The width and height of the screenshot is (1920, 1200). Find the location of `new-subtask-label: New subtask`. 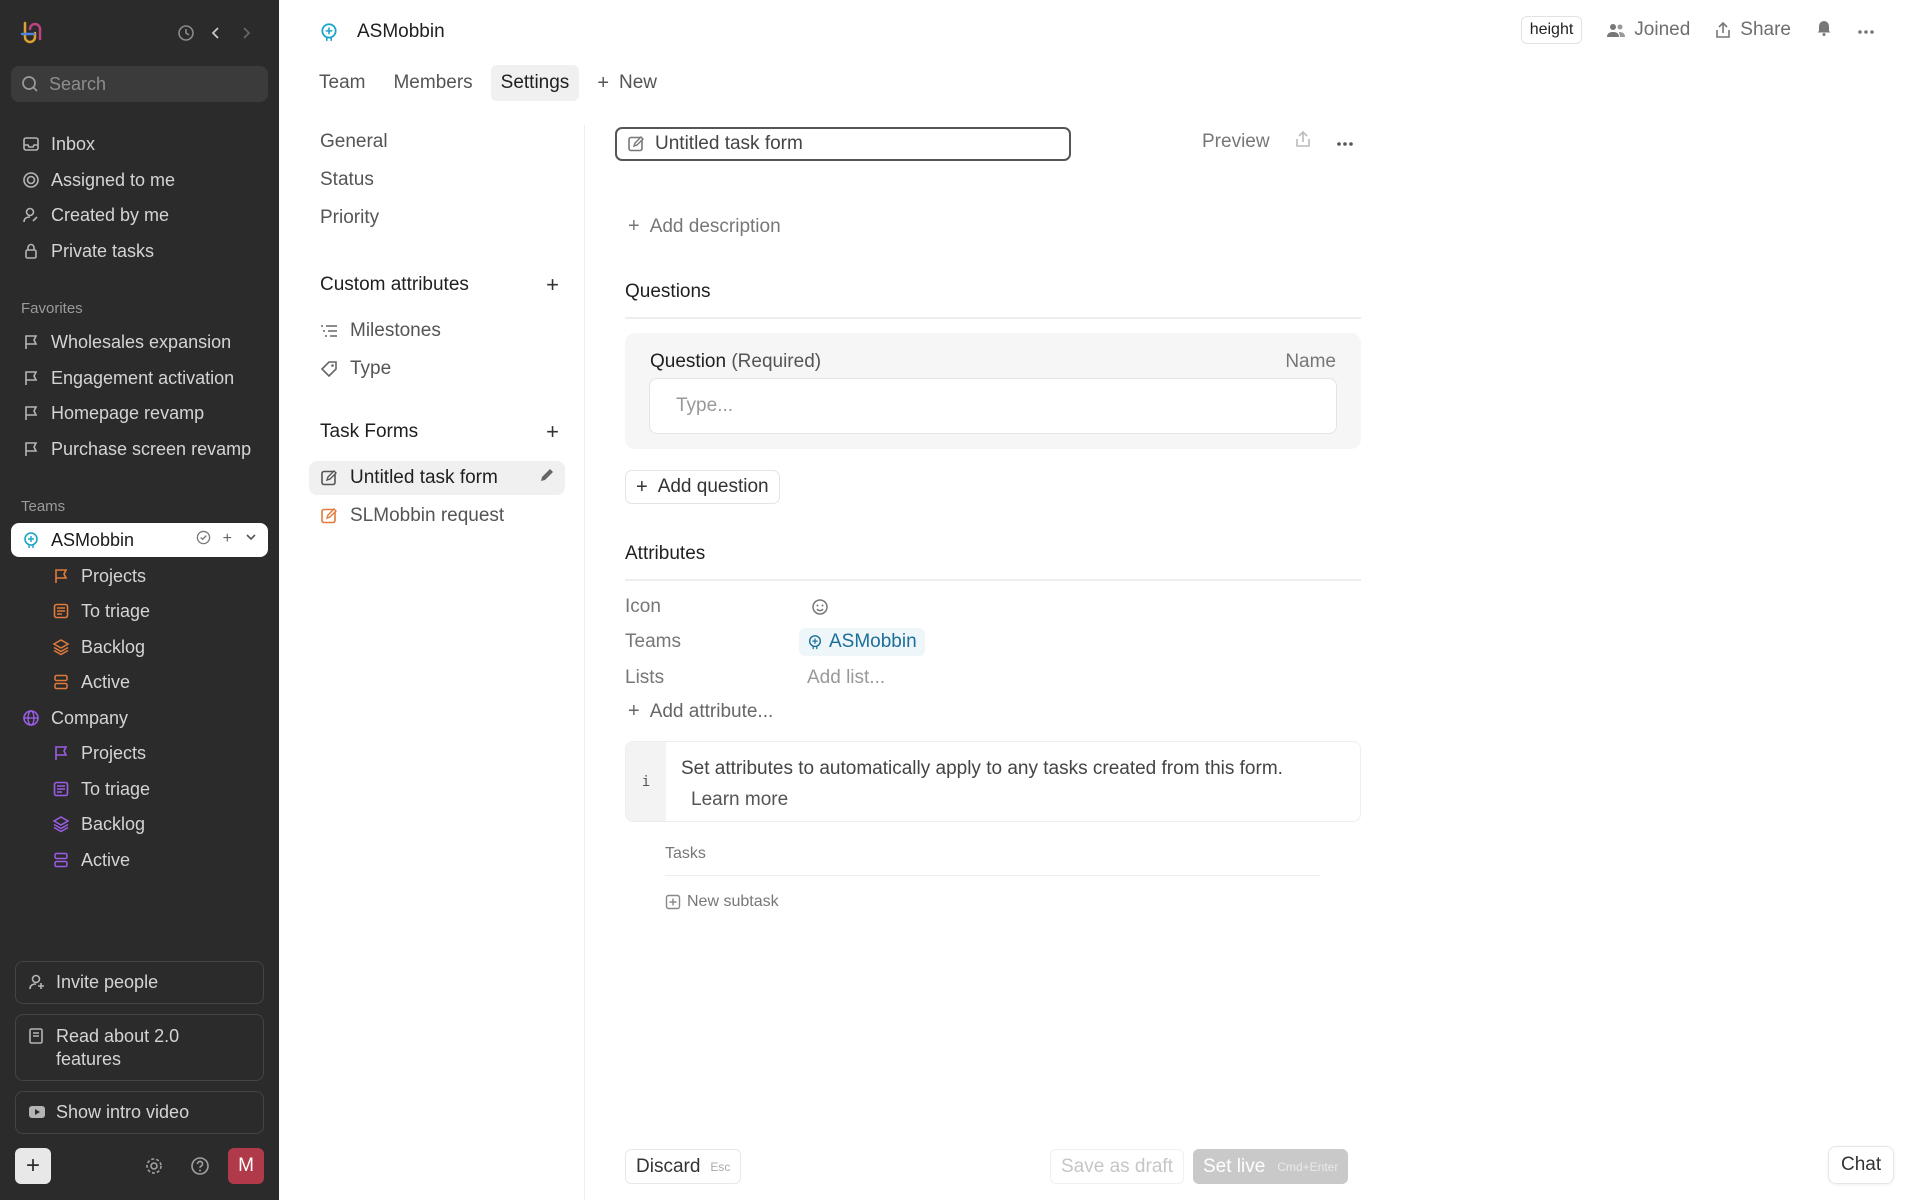

new-subtask-label: New subtask is located at coordinates (733, 901).